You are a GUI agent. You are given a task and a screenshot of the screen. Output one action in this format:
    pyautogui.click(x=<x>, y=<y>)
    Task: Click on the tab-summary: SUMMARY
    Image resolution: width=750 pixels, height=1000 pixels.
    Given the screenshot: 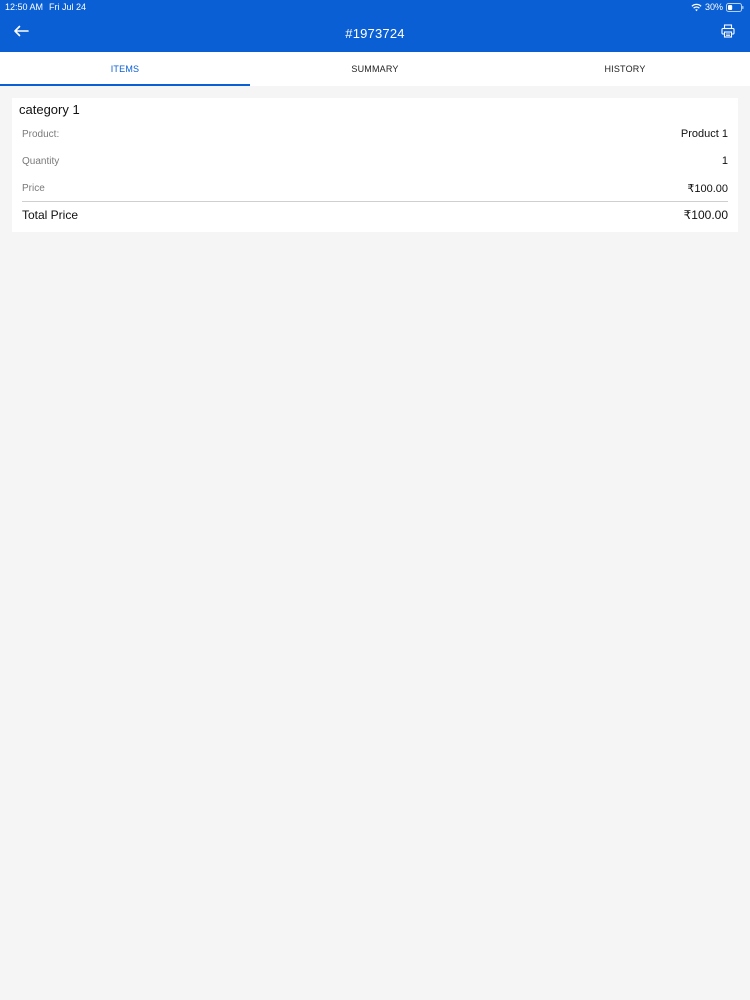 What is the action you would take?
    pyautogui.click(x=375, y=69)
    